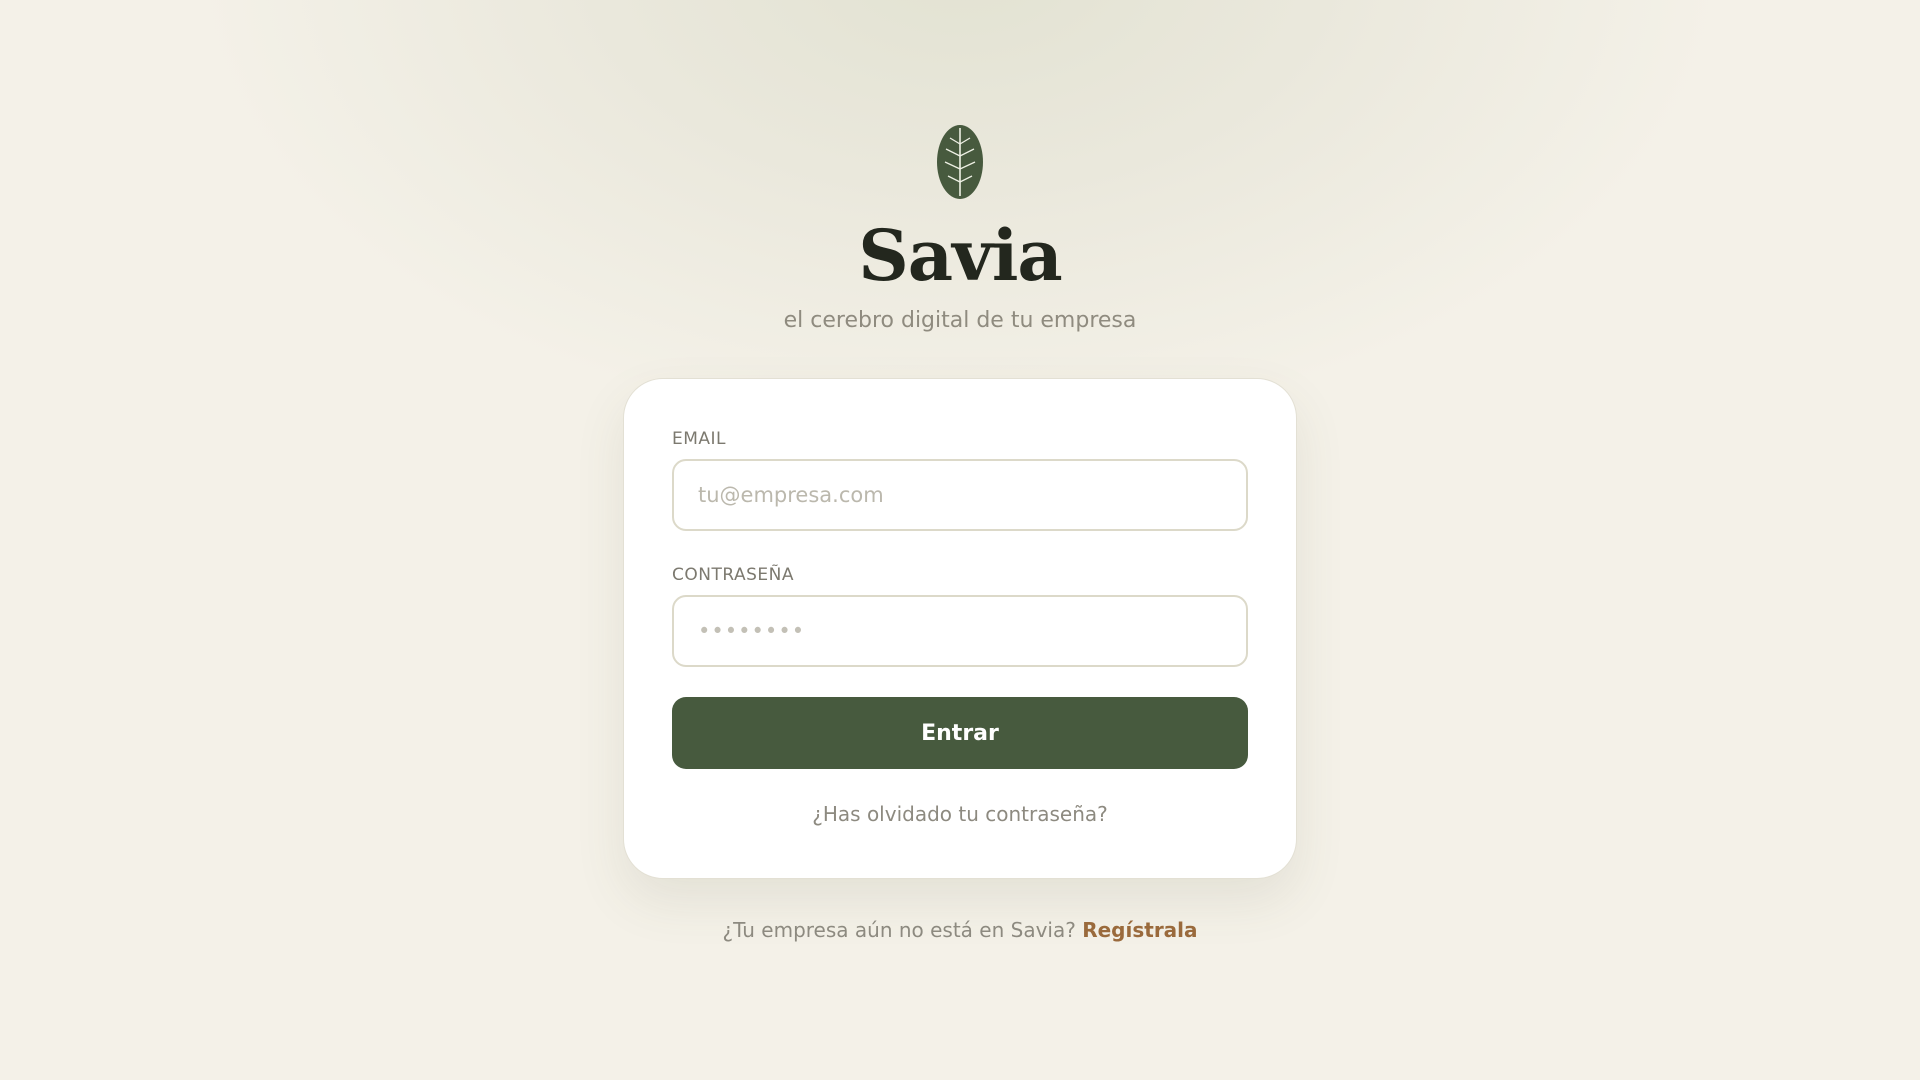 This screenshot has height=1080, width=1920. Describe the element at coordinates (699, 439) in the screenshot. I see `email-label: EMAIL` at that location.